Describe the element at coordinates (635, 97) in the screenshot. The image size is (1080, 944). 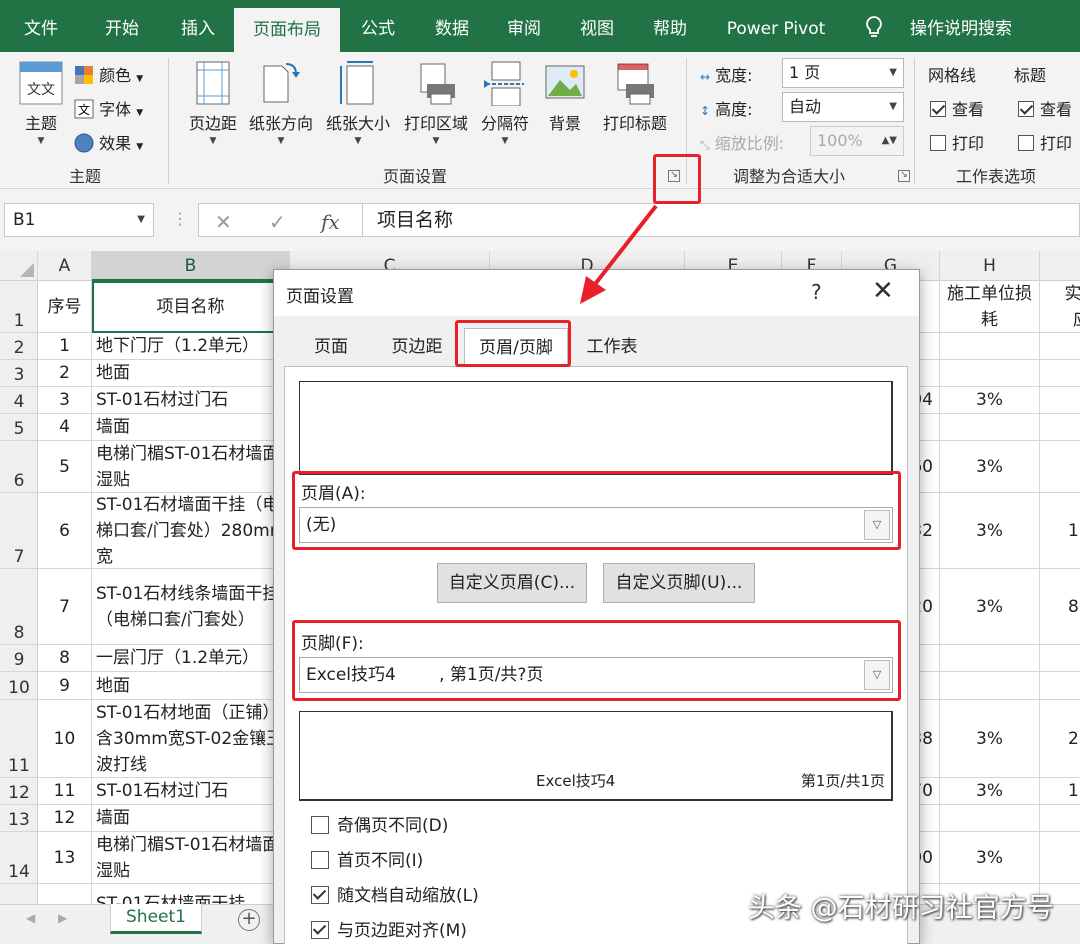
I see `print-titles-button: 打印标题` at that location.